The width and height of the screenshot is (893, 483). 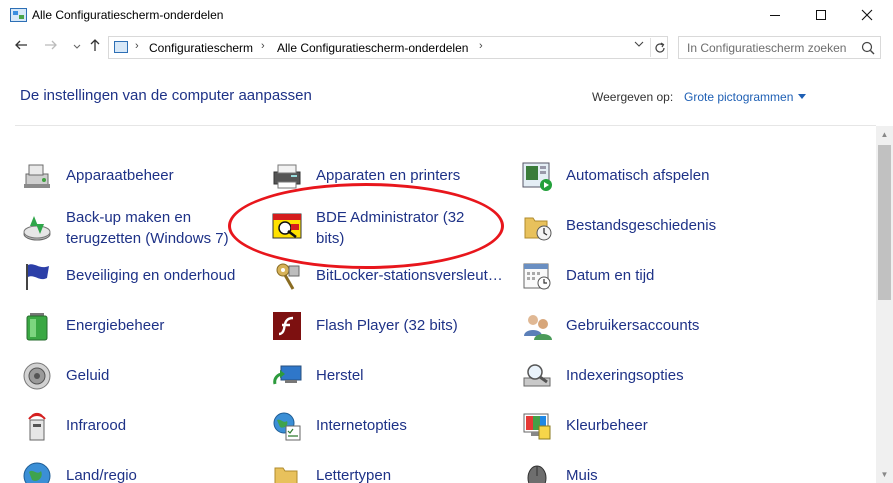 What do you see at coordinates (884, 304) in the screenshot?
I see `vertical-scrollbar: ▲ ▼` at bounding box center [884, 304].